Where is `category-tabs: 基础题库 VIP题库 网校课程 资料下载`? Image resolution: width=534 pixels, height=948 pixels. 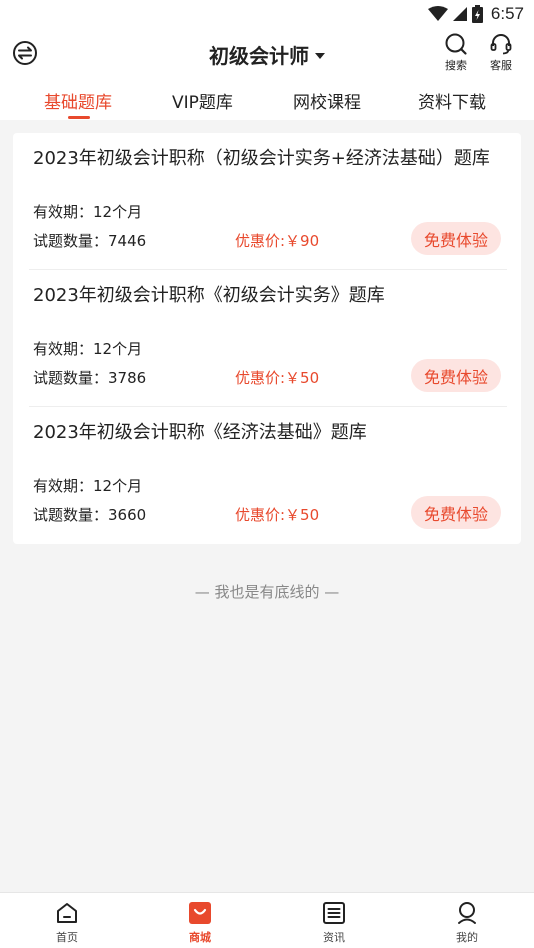
category-tabs: 基础题库 VIP题库 网校课程 资料下载 is located at coordinates (267, 100).